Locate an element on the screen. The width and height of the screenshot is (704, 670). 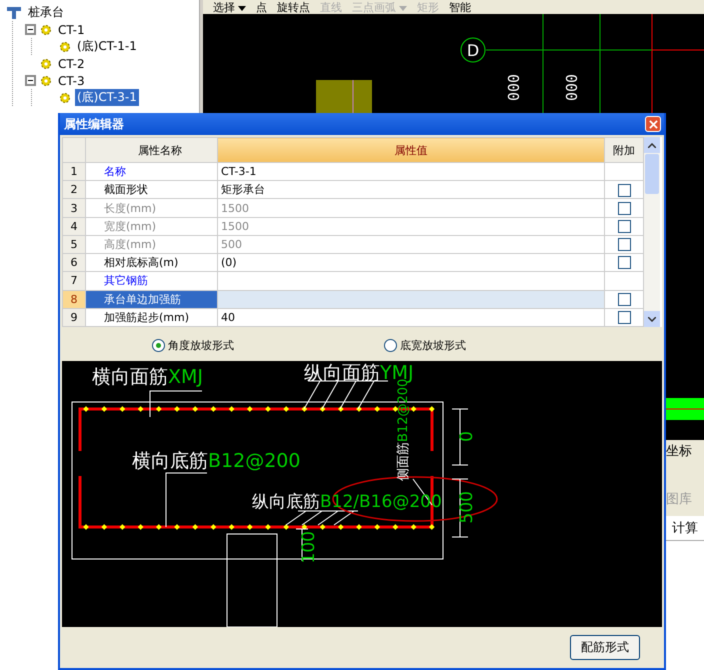
row-number: 9 is located at coordinates (74, 317).